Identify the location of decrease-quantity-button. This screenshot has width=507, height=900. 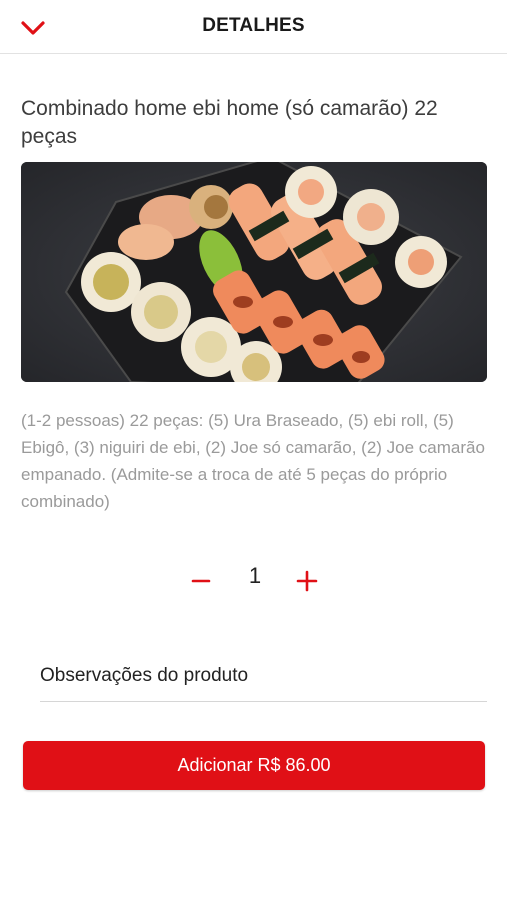
(201, 581).